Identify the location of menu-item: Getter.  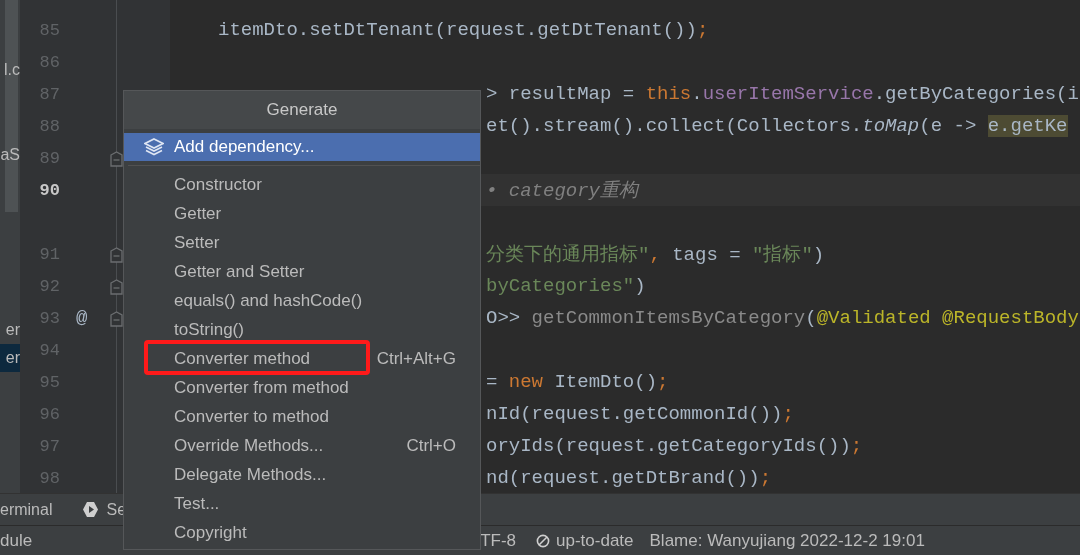
(302, 213).